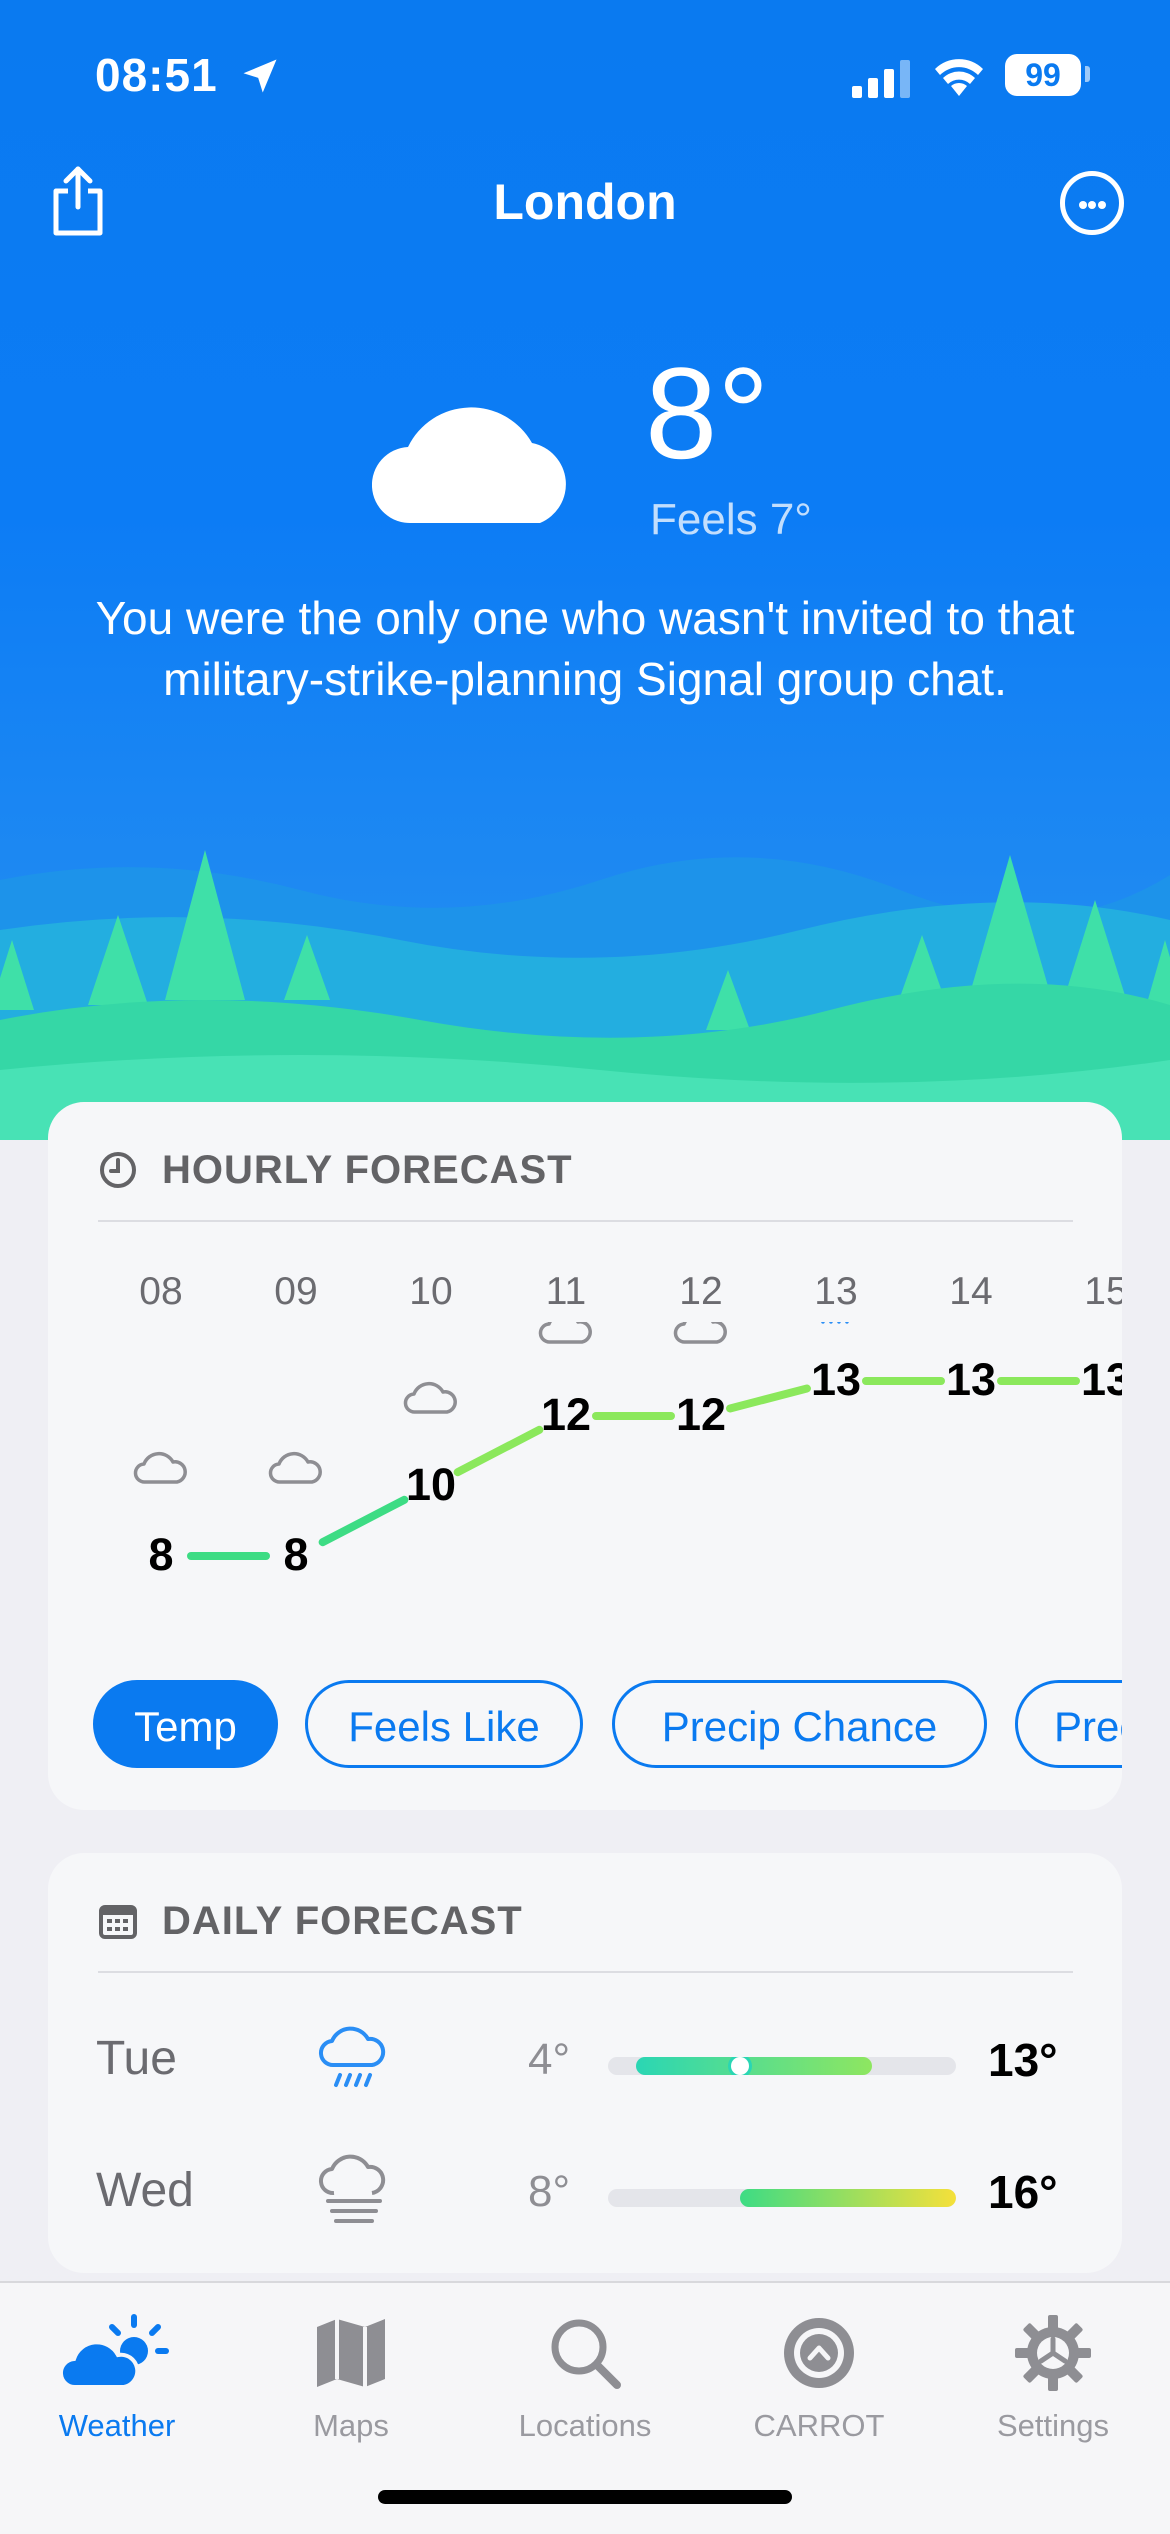  I want to click on status-time: 08:51, so click(156, 75).